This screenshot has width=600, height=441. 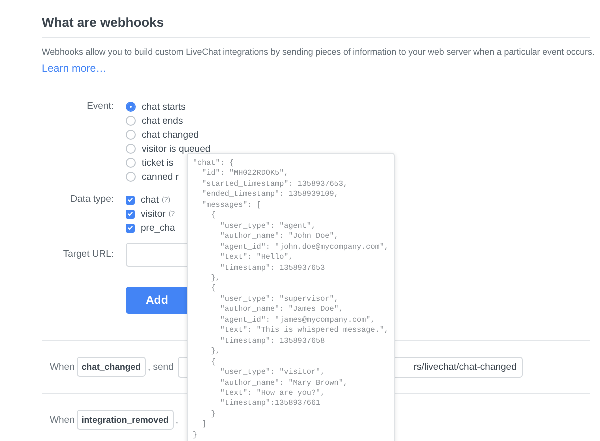 I want to click on event-option-label: canned r, so click(x=160, y=177).